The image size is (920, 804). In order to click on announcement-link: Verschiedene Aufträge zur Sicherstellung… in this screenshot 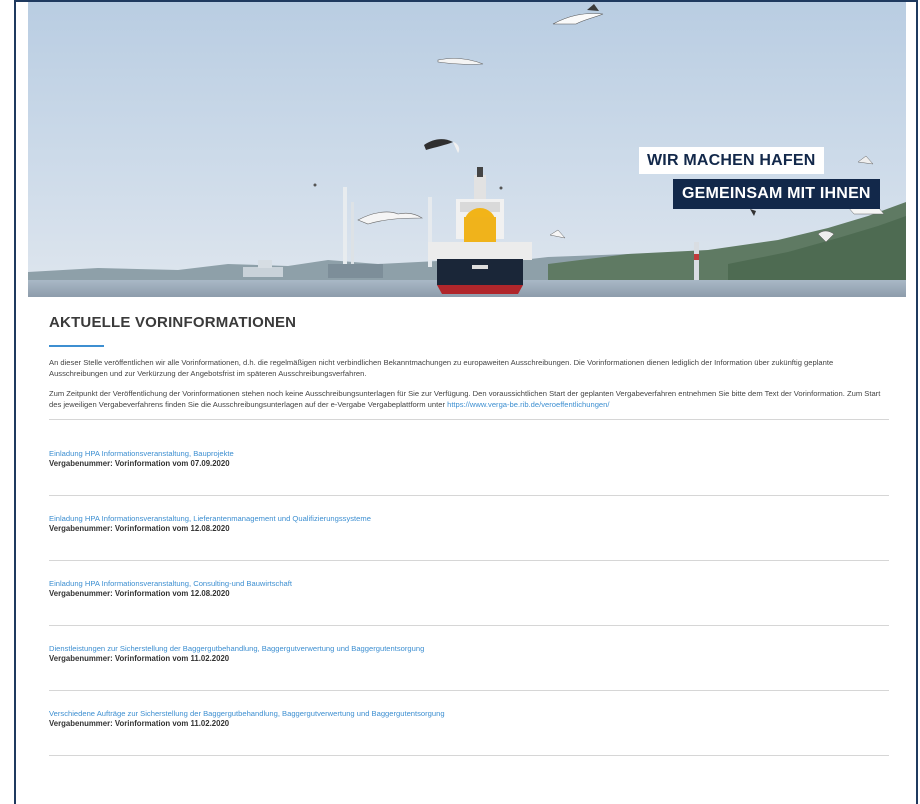, I will do `click(469, 714)`.